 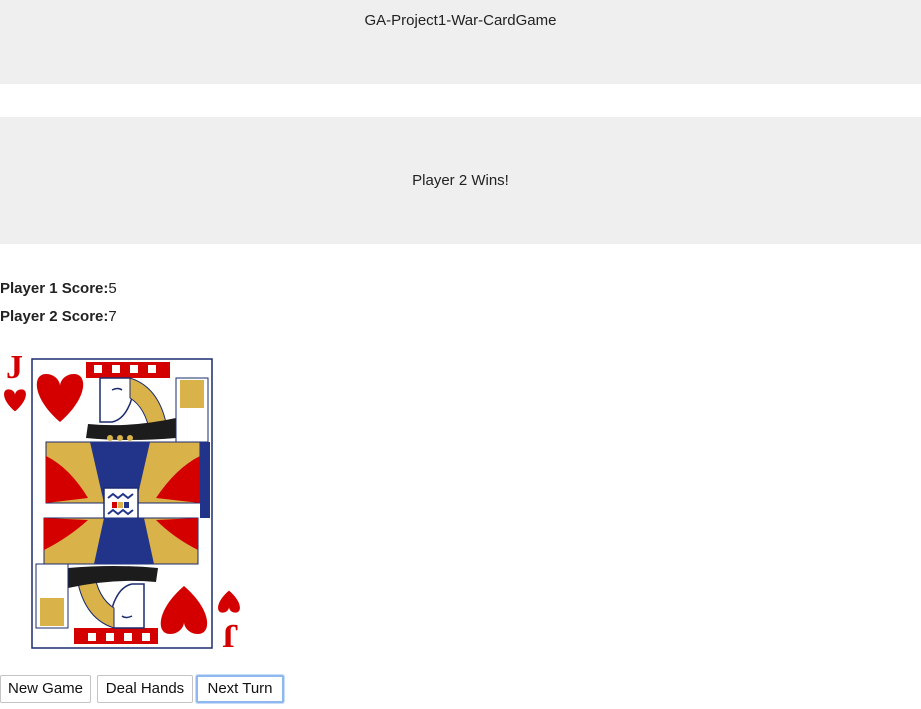 I want to click on player2-score-value: 7, so click(x=112, y=316).